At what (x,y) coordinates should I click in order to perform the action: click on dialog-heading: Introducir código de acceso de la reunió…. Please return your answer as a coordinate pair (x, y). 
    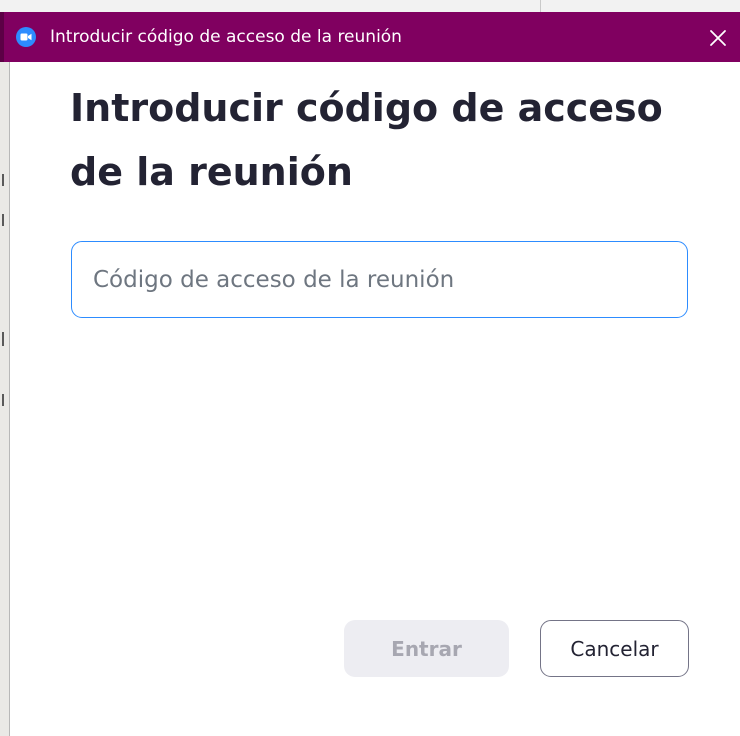
    Looking at the image, I should click on (366, 140).